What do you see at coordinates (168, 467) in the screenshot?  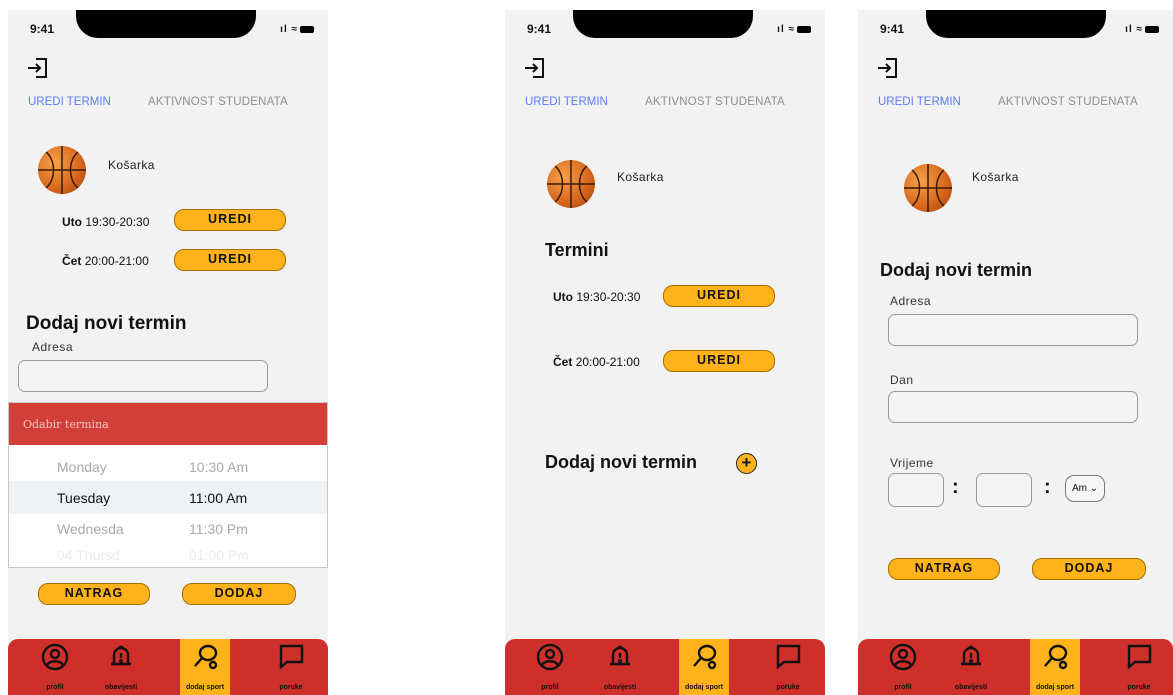 I see `picker-row: Monday 10:30 Am` at bounding box center [168, 467].